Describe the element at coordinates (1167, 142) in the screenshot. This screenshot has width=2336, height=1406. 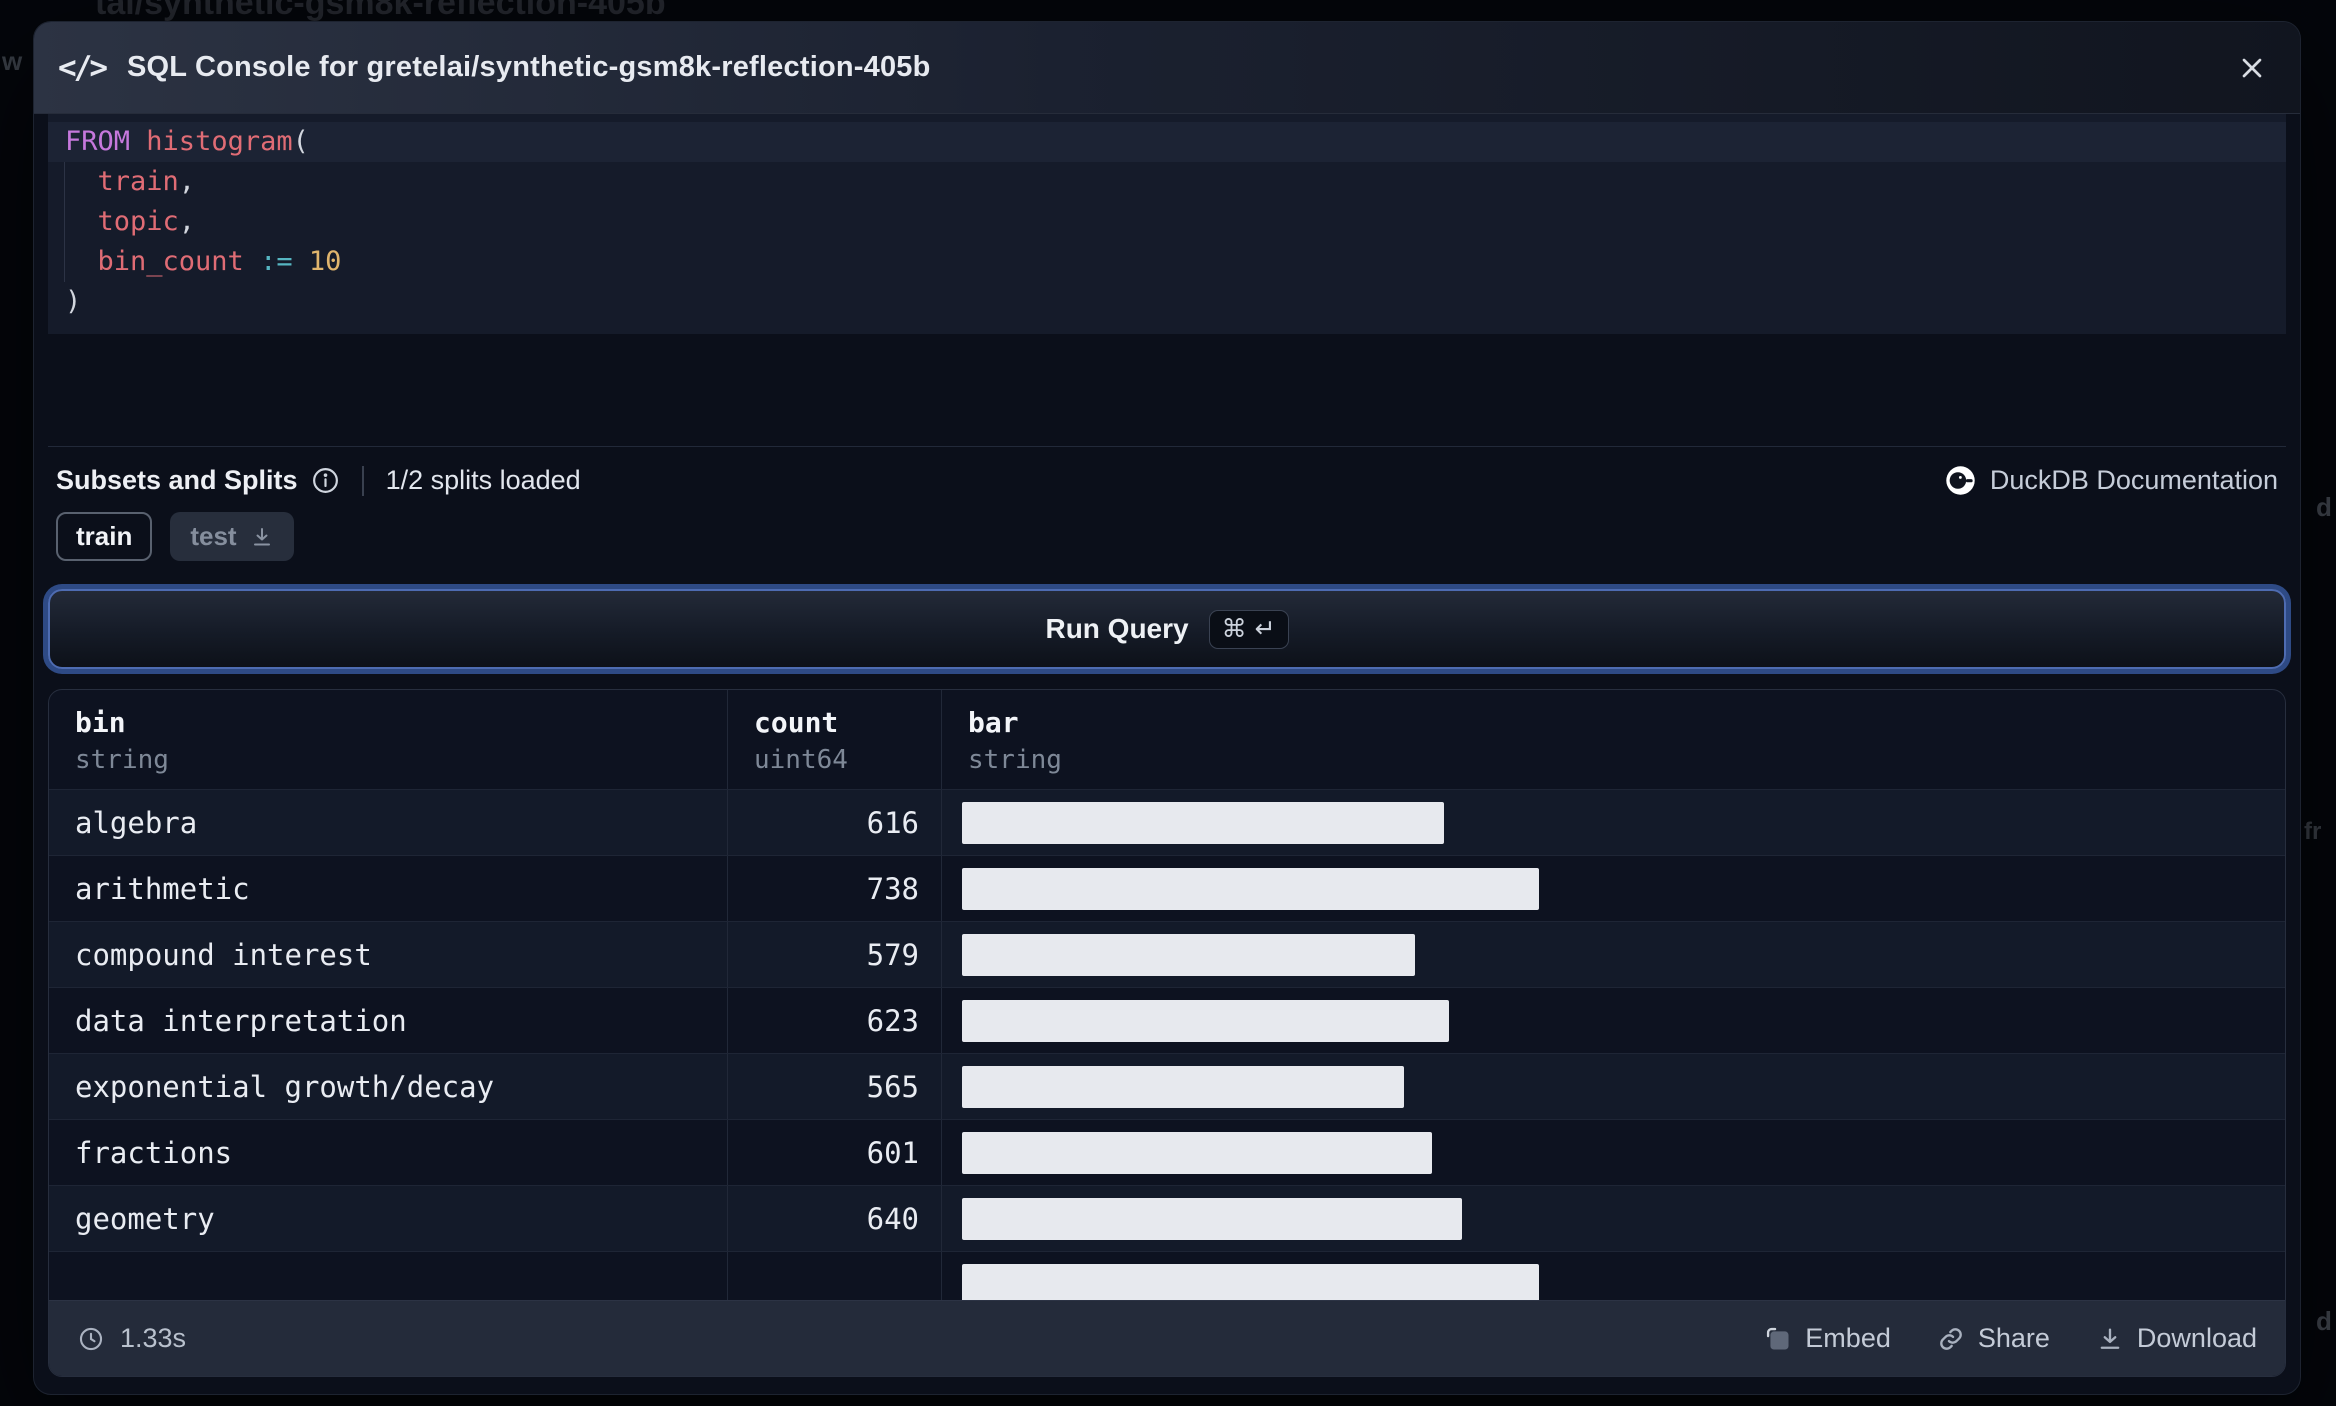
I see `code-line: FROM histogram(` at that location.